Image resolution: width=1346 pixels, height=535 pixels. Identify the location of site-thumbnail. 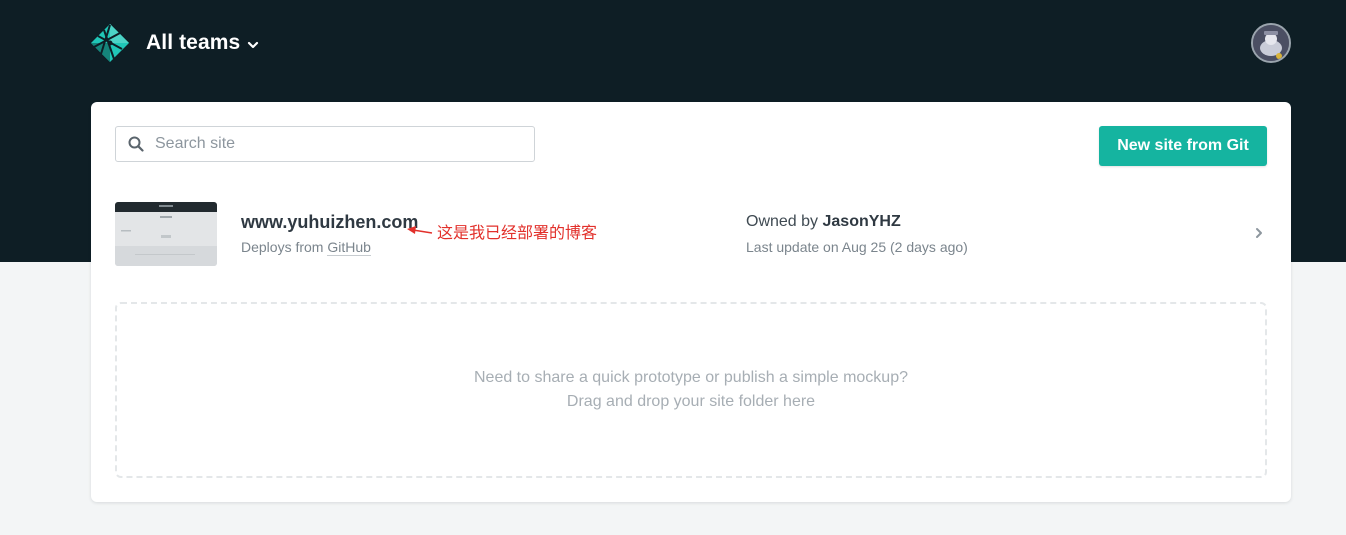
(166, 234).